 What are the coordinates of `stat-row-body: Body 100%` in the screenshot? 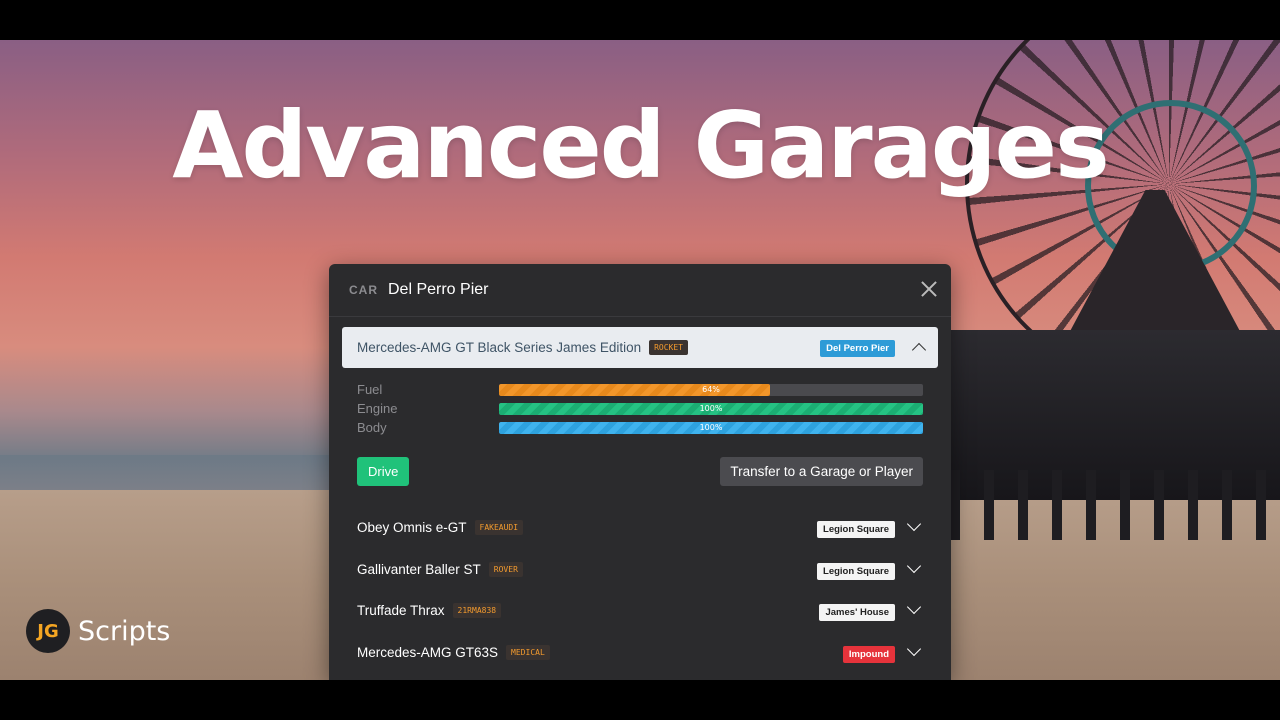 It's located at (640, 427).